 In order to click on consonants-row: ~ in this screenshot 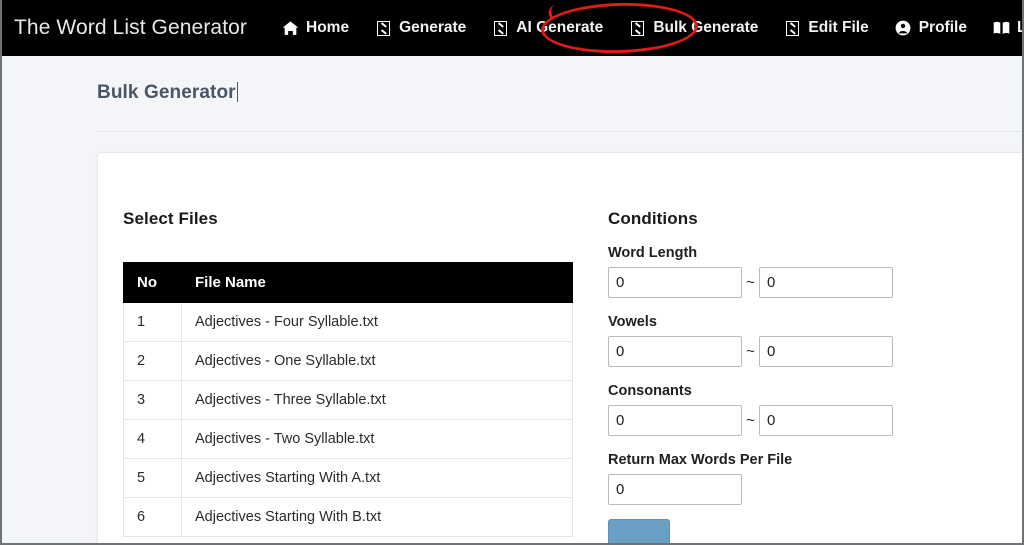, I will do `click(798, 420)`.